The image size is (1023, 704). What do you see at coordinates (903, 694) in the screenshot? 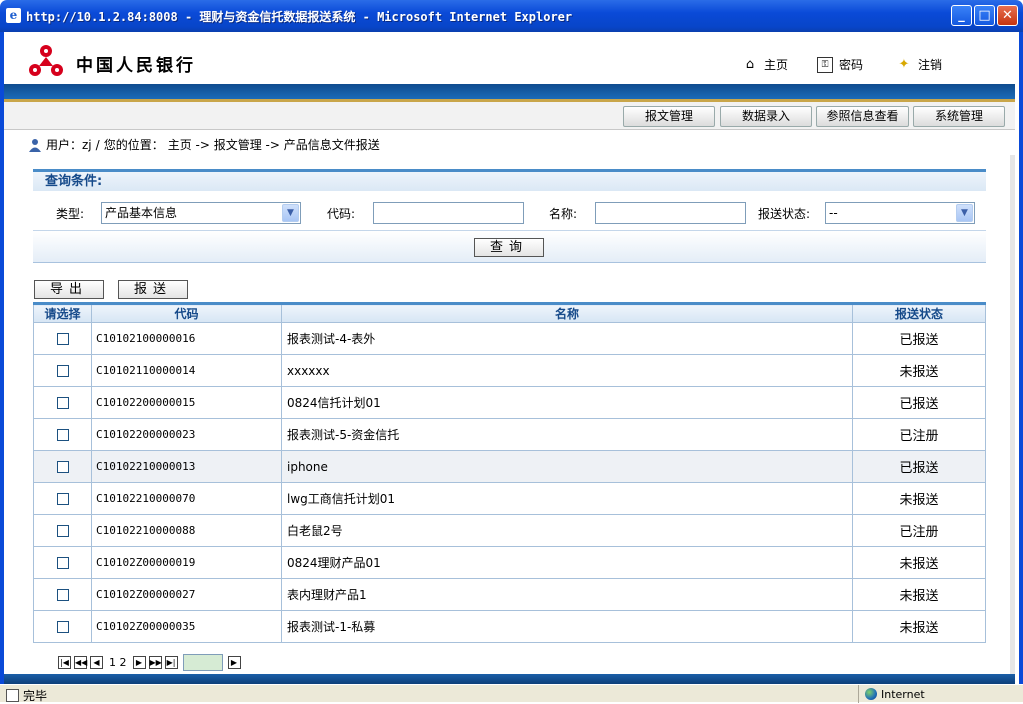
I see `zone-text: Internet` at bounding box center [903, 694].